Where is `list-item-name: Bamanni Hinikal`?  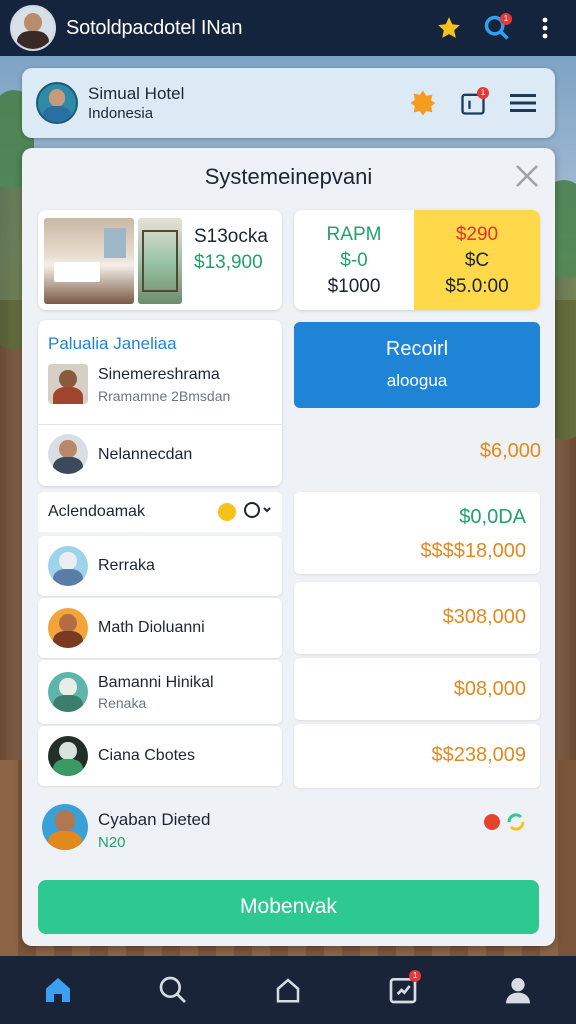 list-item-name: Bamanni Hinikal is located at coordinates (156, 682).